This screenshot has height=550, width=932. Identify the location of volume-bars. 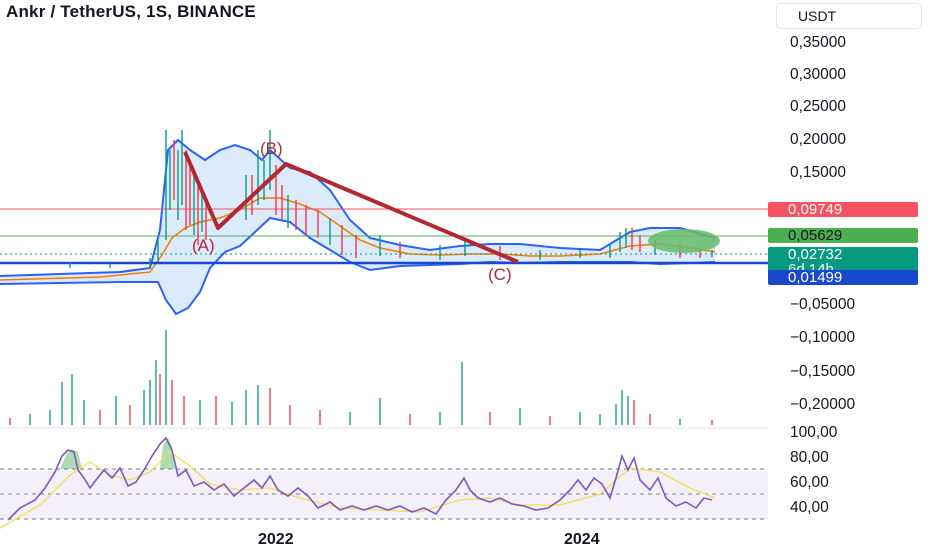
(361, 377).